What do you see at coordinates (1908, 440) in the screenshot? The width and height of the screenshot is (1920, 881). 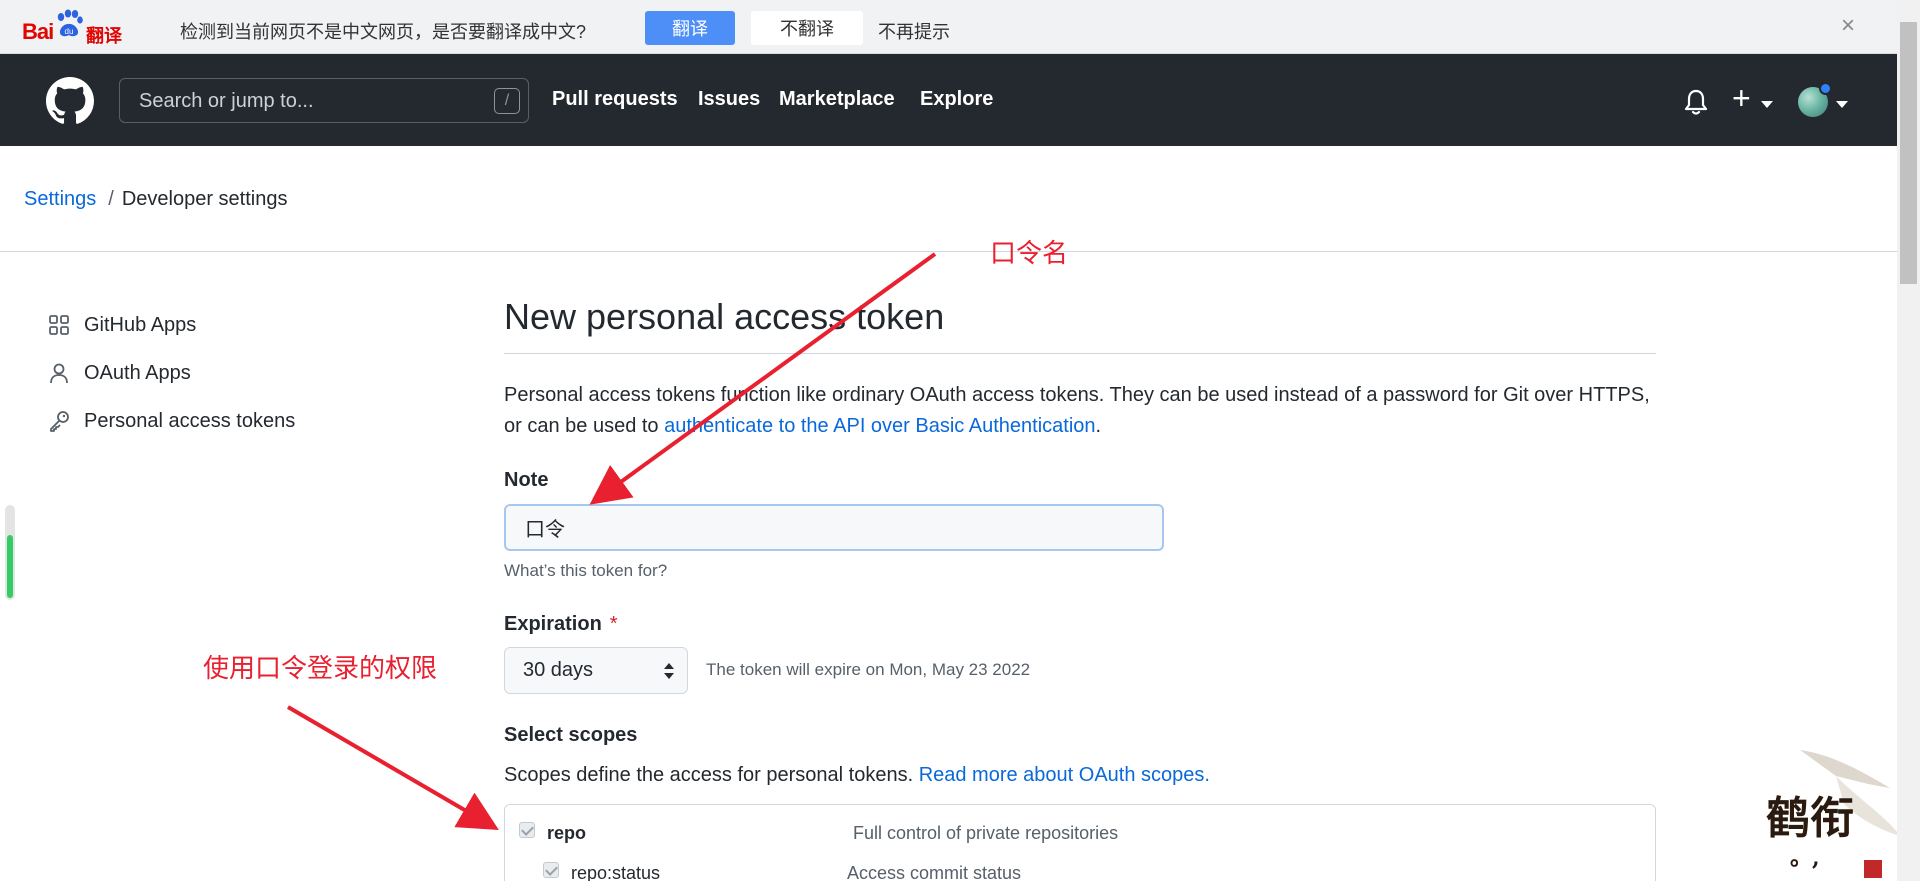 I see `vertical-scrollbar` at bounding box center [1908, 440].